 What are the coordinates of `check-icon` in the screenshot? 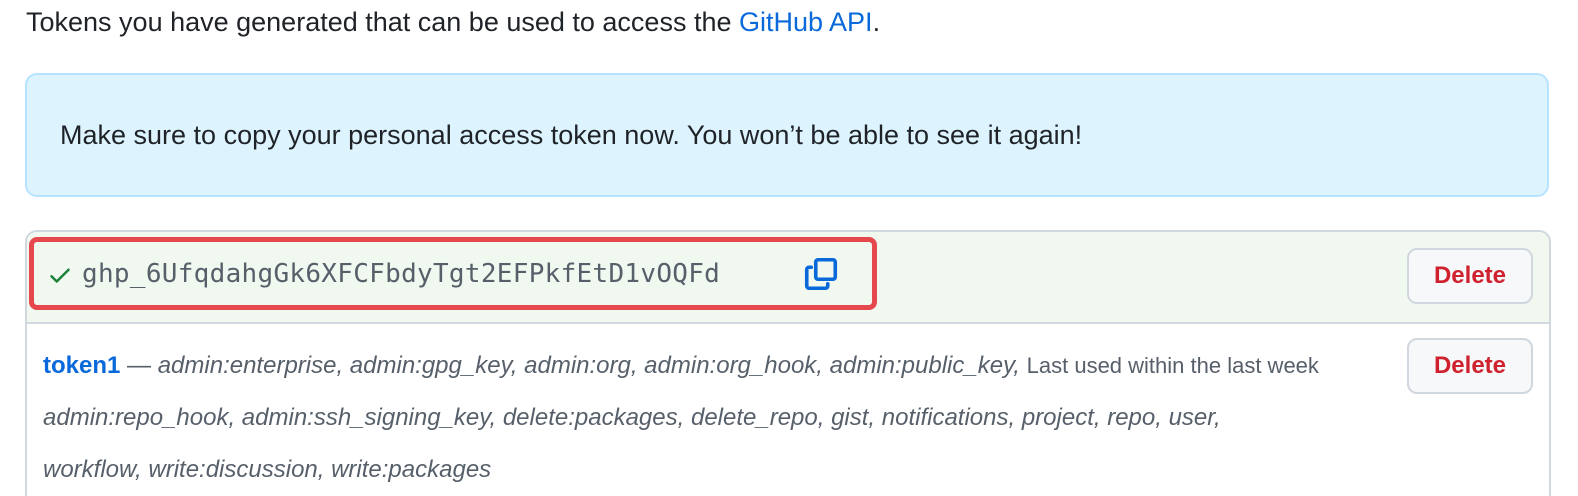 It's located at (60, 275).